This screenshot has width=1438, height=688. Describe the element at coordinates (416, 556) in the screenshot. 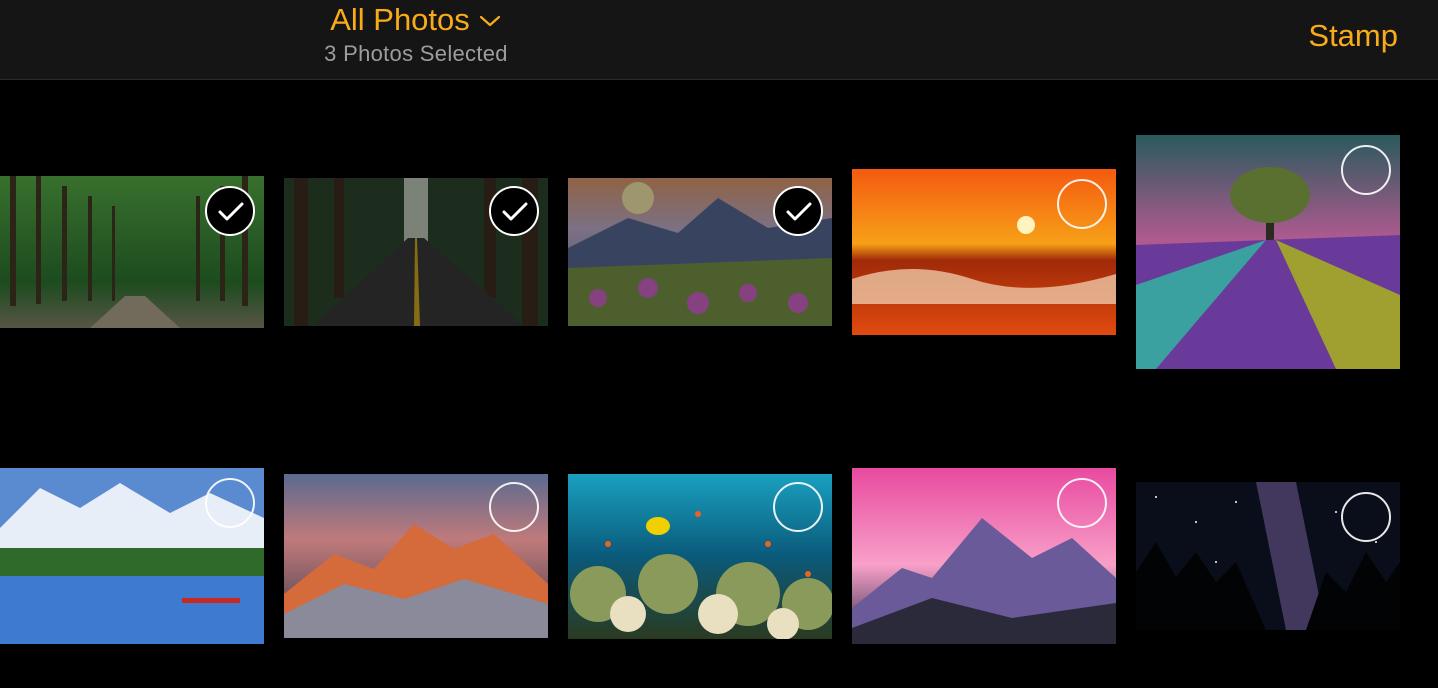

I see `photo-tile-sunset-peaks` at that location.